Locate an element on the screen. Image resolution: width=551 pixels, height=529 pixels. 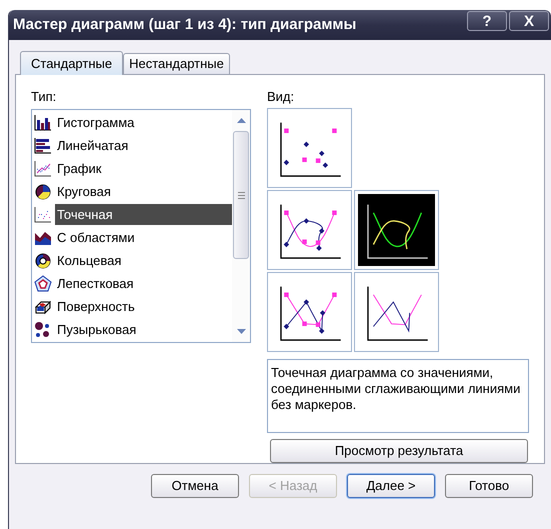
scroll-down-icon is located at coordinates (241, 331).